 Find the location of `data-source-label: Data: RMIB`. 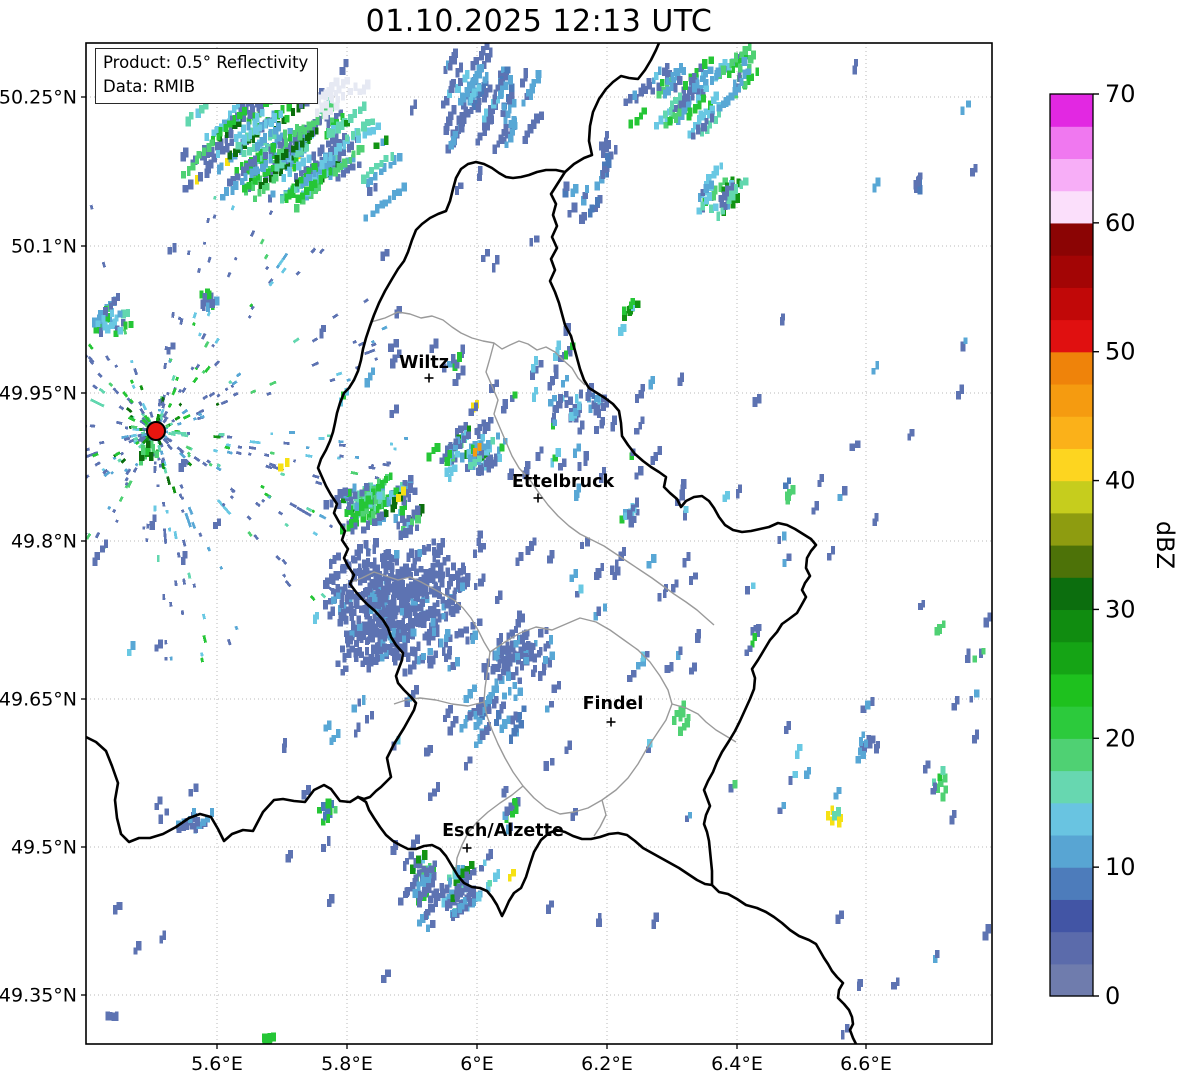

data-source-label: Data: RMIB is located at coordinates (149, 86).